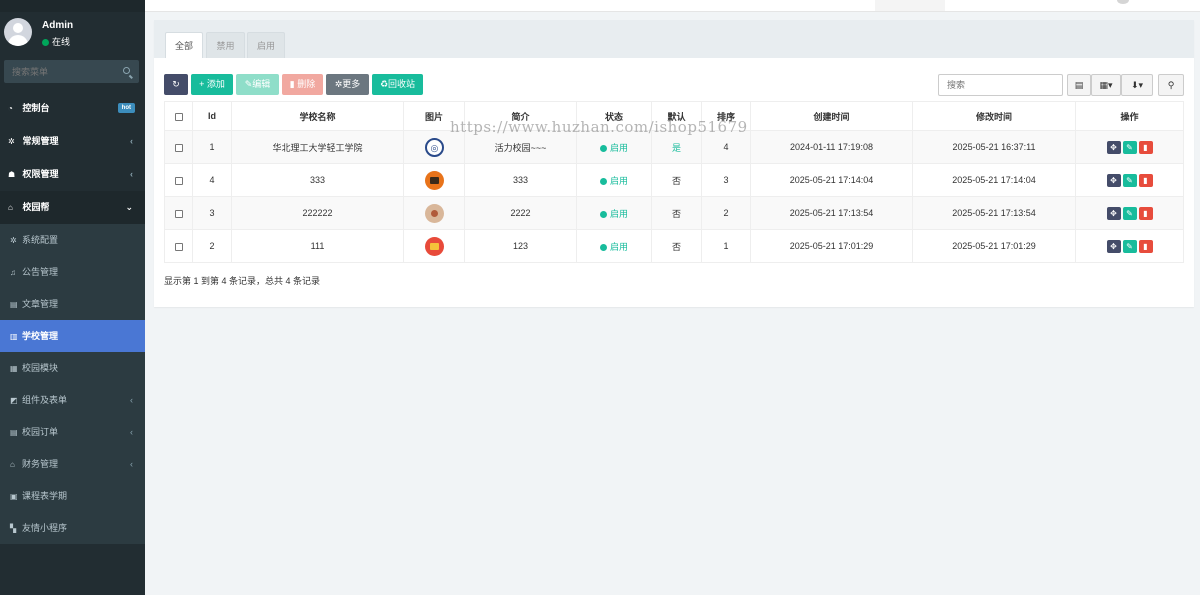 This screenshot has width=1200, height=595. I want to click on navbar-avatar, so click(1123, 2).